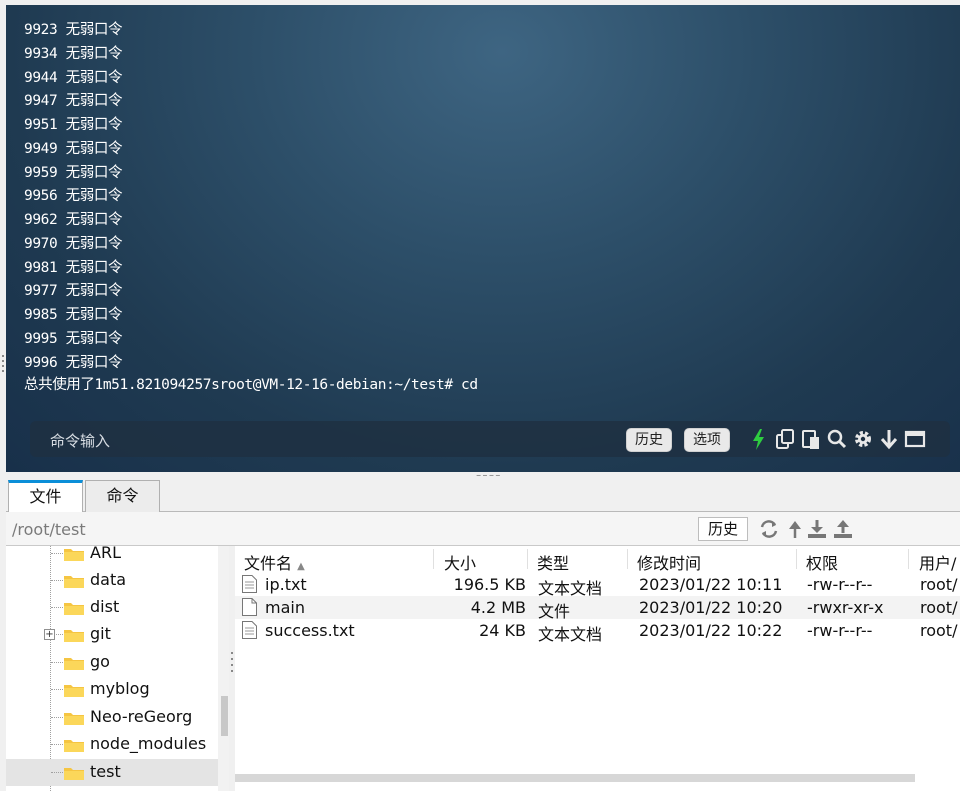 This screenshot has height=791, width=960. I want to click on terminal-line: 9934 无弱口令, so click(73, 53).